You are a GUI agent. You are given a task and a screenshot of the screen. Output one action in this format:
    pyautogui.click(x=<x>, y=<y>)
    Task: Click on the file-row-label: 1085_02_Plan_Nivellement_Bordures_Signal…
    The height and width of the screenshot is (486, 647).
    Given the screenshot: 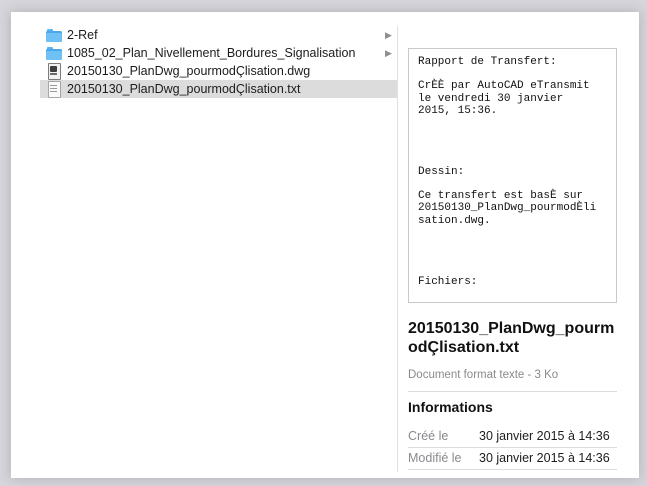 What is the action you would take?
    pyautogui.click(x=211, y=53)
    